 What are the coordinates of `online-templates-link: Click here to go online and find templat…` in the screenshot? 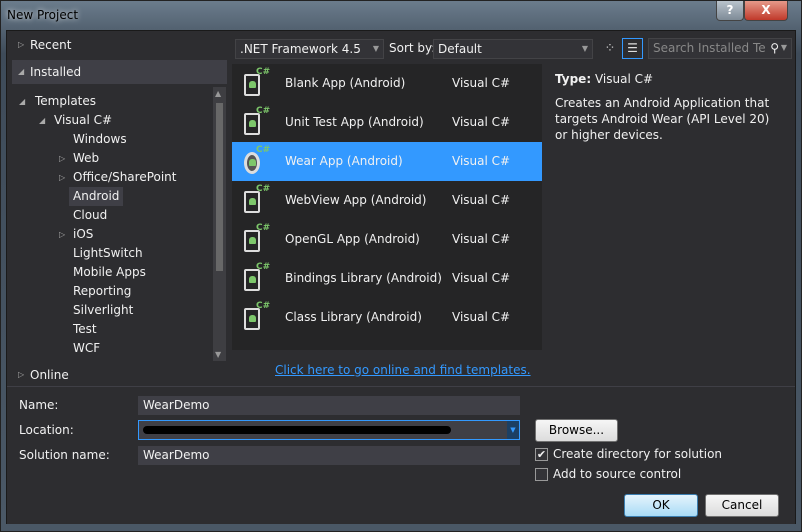 It's located at (403, 370).